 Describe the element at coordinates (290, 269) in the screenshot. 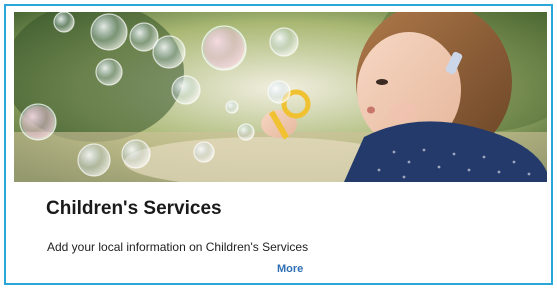

I see `more-link: More` at that location.